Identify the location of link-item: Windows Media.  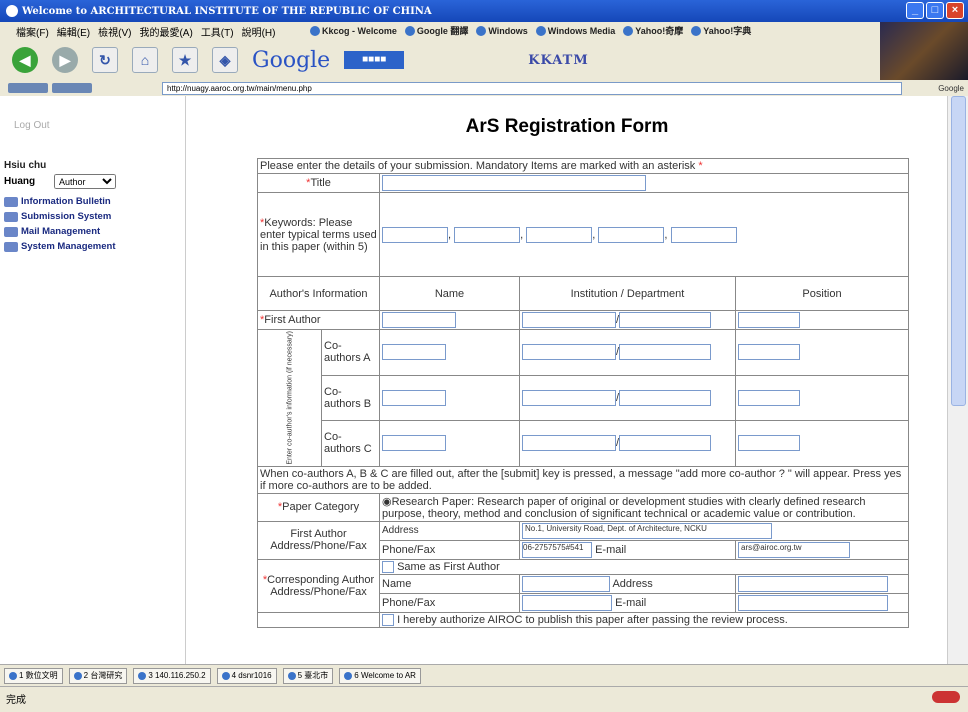
(575, 30).